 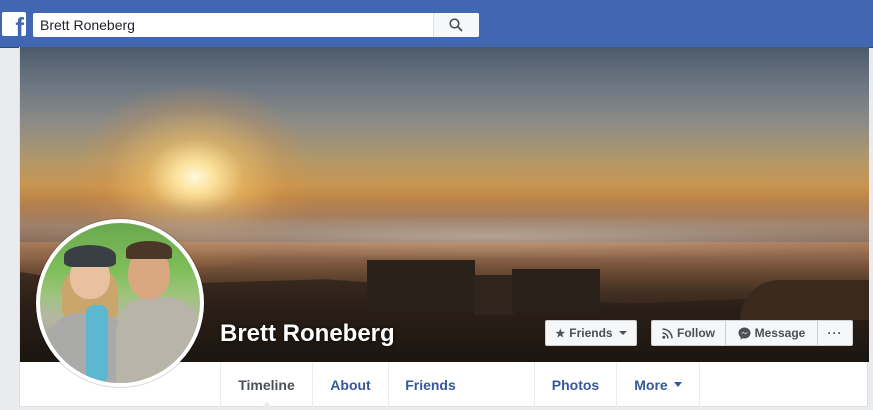 I want to click on star-icon: ★, so click(x=560, y=333).